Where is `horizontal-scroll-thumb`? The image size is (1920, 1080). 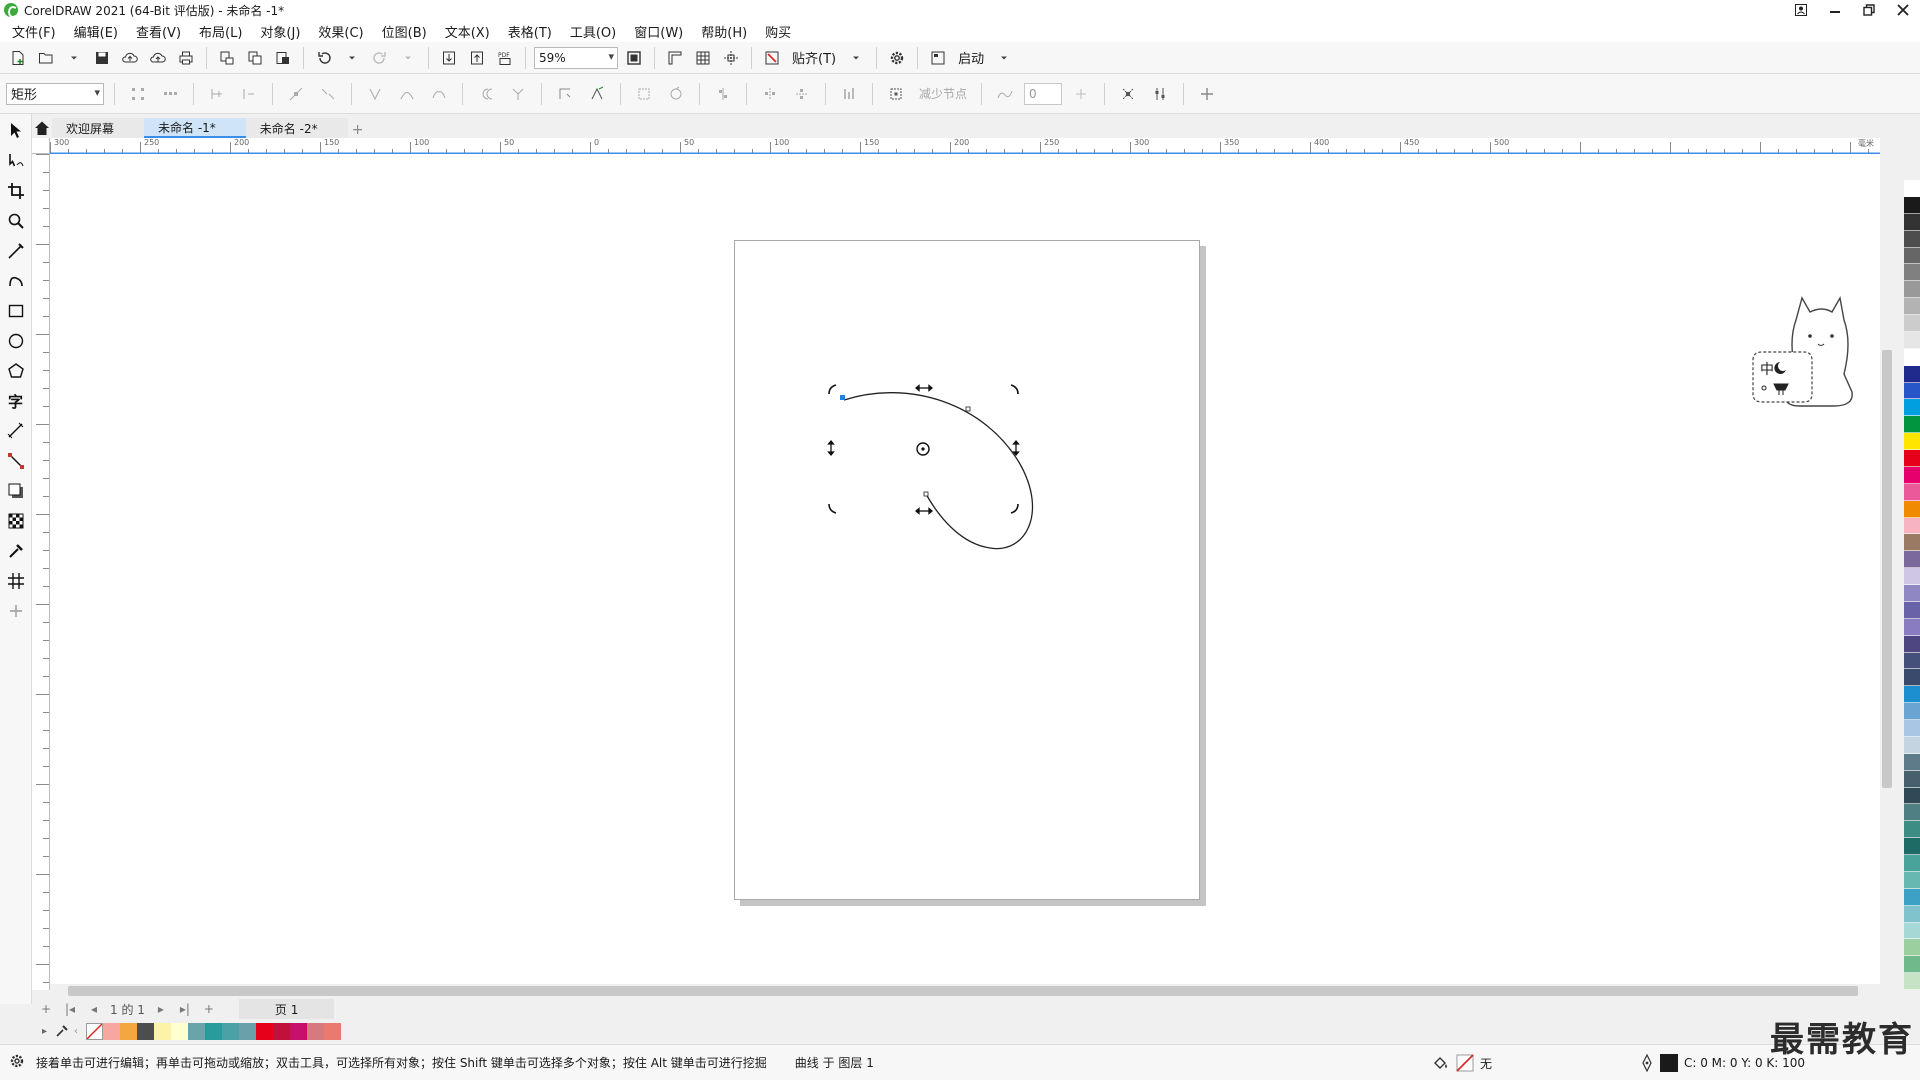 horizontal-scroll-thumb is located at coordinates (963, 991).